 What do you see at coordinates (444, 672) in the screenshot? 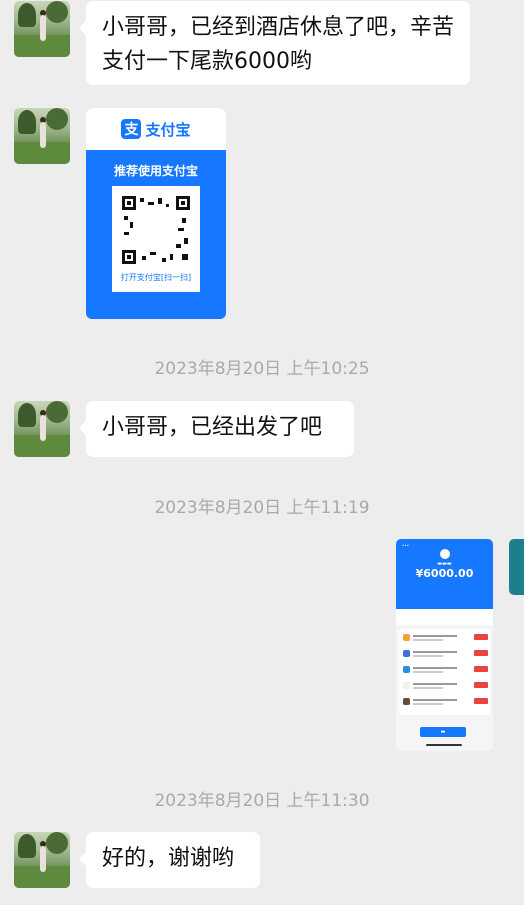
I see `promo-list` at bounding box center [444, 672].